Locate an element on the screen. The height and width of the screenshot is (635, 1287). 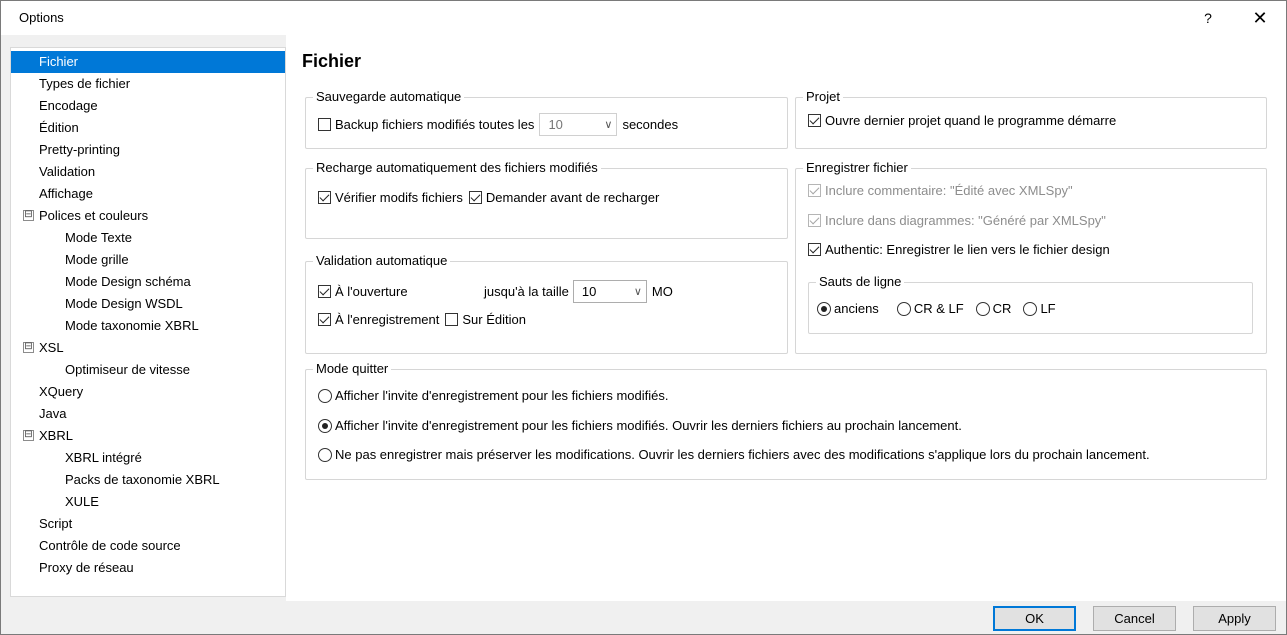
exit-mode-group-title: Mode quitter is located at coordinates (352, 369).